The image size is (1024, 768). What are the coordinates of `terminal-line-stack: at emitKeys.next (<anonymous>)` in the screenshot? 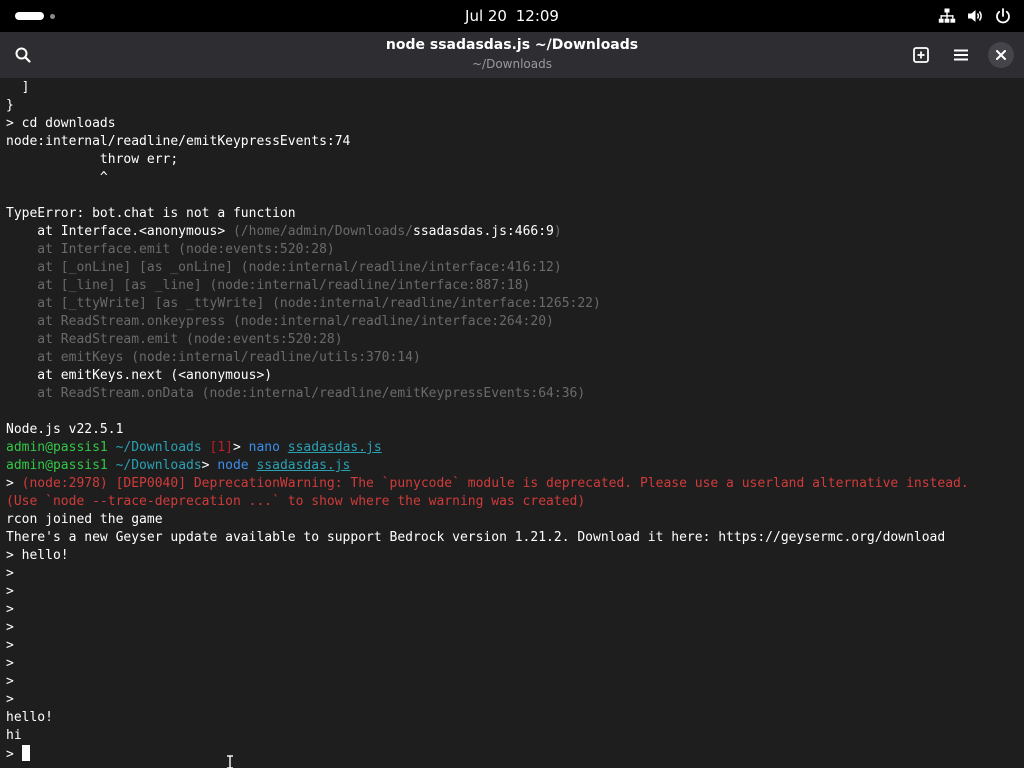 It's located at (139, 375).